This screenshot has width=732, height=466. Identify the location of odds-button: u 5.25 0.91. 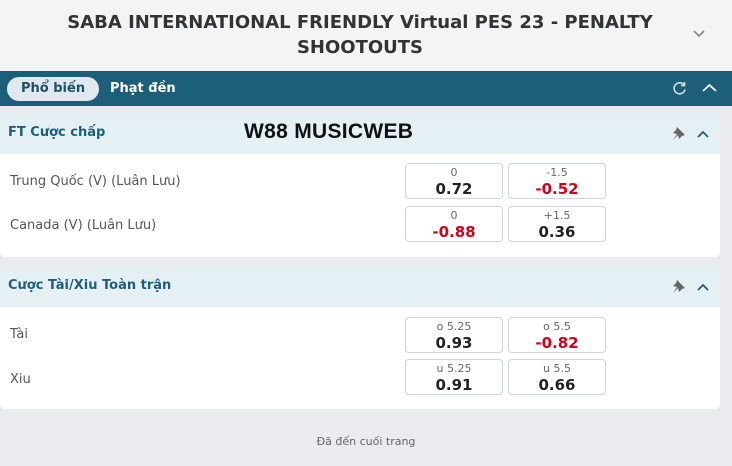
(454, 377).